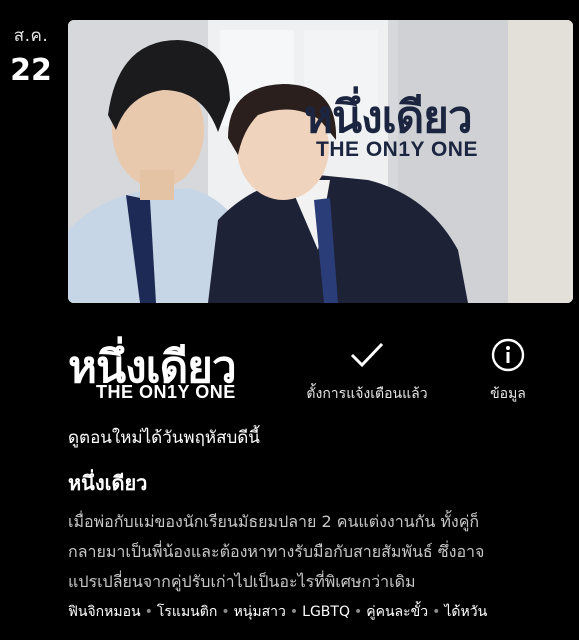 This screenshot has width=579, height=640. Describe the element at coordinates (397, 149) in the screenshot. I see `poster-title-english: THE ON1Y ONE` at that location.